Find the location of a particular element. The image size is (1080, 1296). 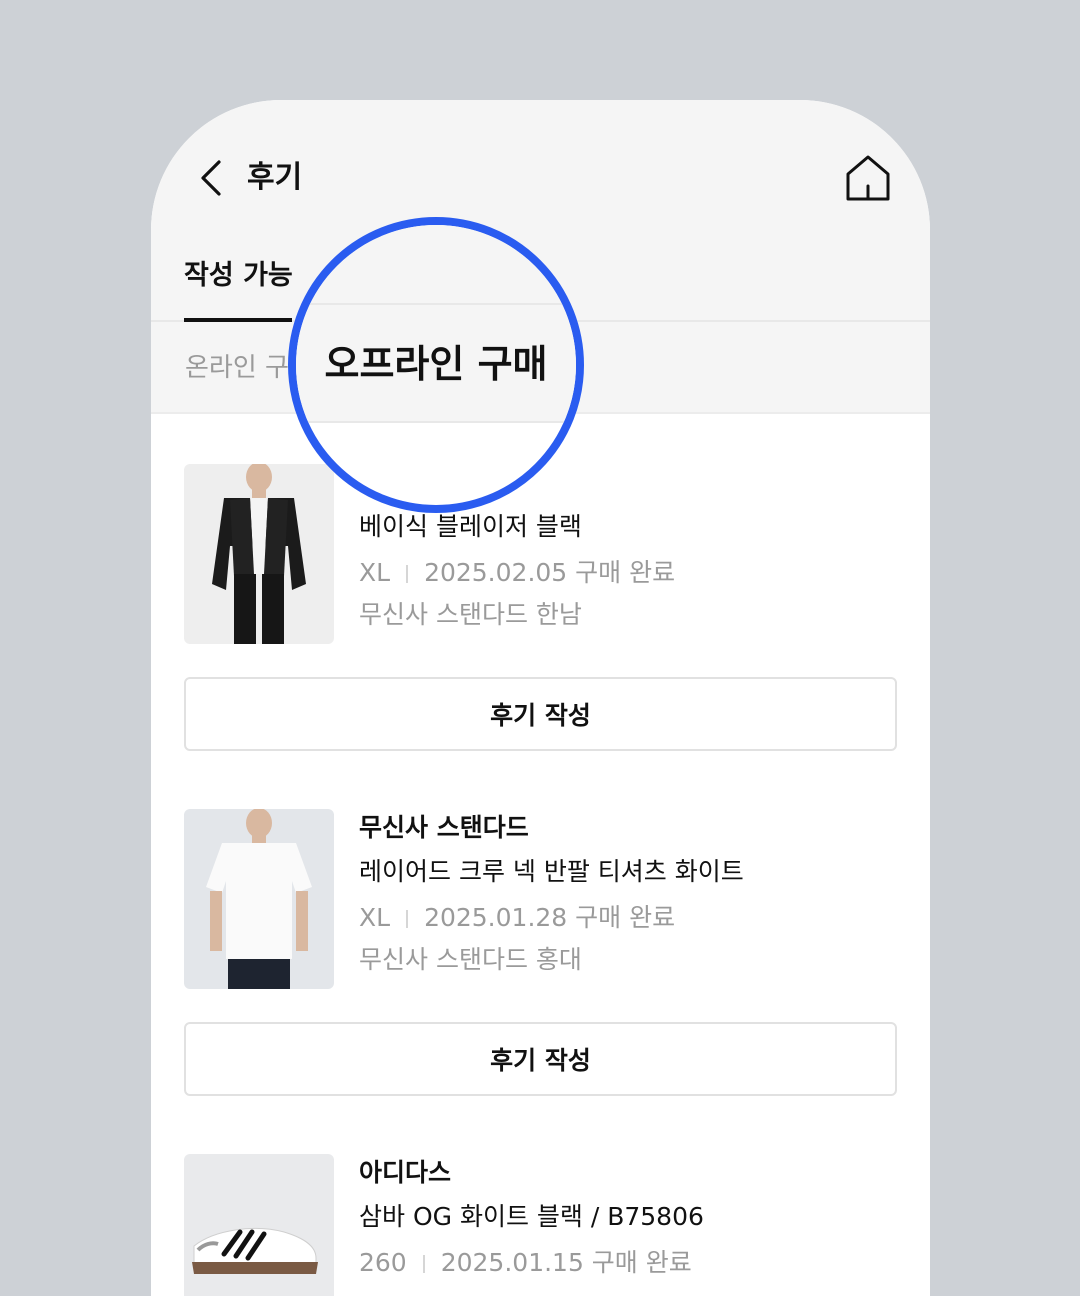

product-name: 삼바 OG 화이트 블랙 / B75806 is located at coordinates (531, 1216).